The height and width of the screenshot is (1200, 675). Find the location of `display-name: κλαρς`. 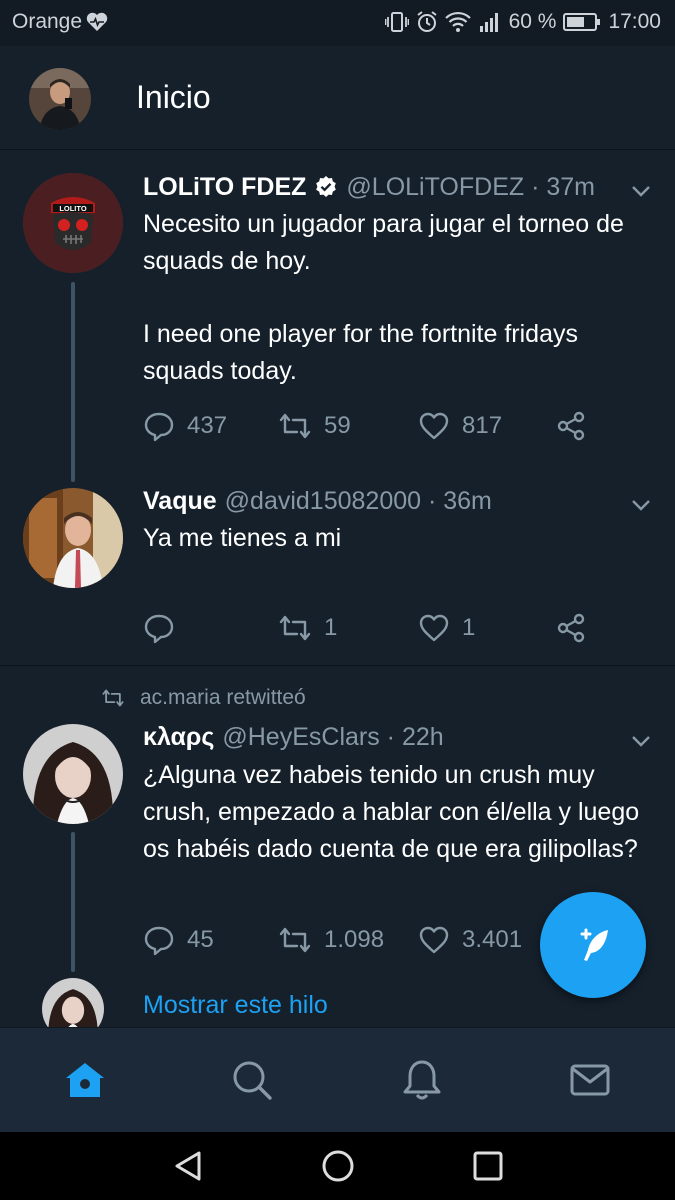

display-name: κλαρς is located at coordinates (178, 737).